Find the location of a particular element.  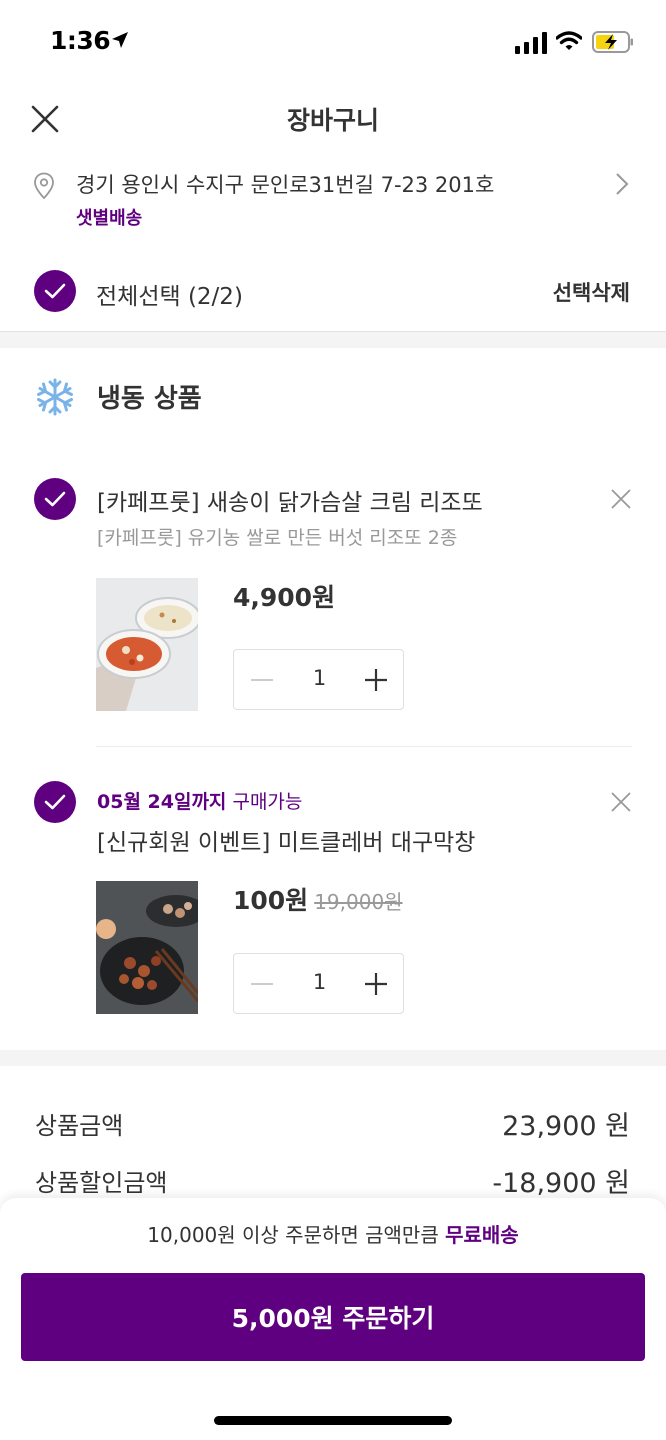

summary-row: 상품금액 23,900 원 is located at coordinates (333, 1122).